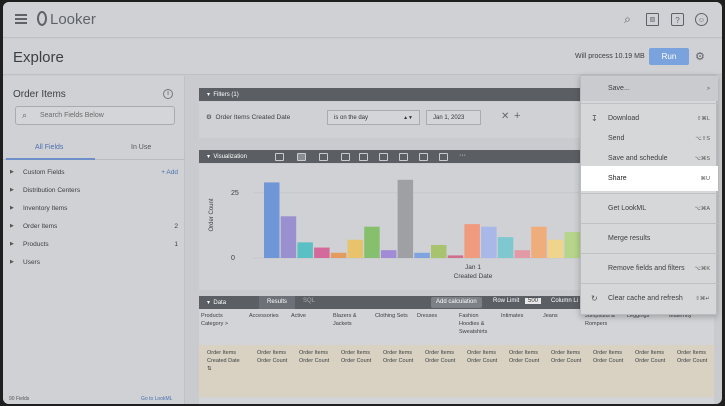 Image resolution: width=725 pixels, height=406 pixels. I want to click on pie-chart-icon, so click(403, 157).